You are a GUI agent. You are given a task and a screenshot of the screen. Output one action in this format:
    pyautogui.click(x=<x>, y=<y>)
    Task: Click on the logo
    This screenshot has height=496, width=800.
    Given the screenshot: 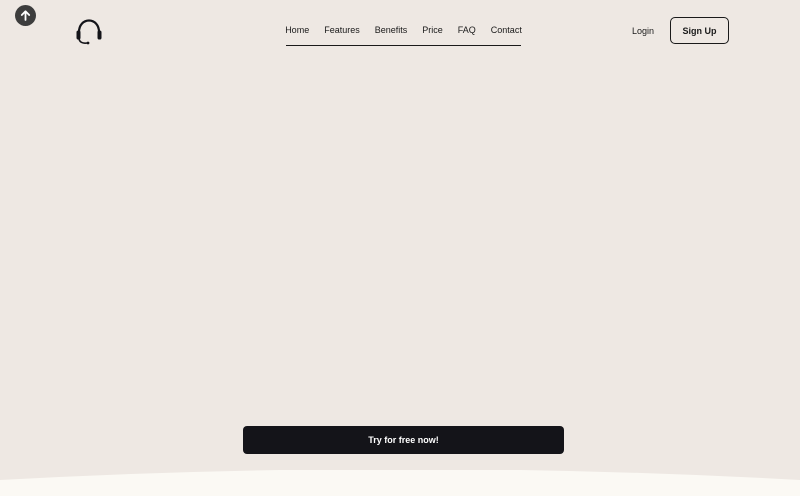 What is the action you would take?
    pyautogui.click(x=89, y=31)
    